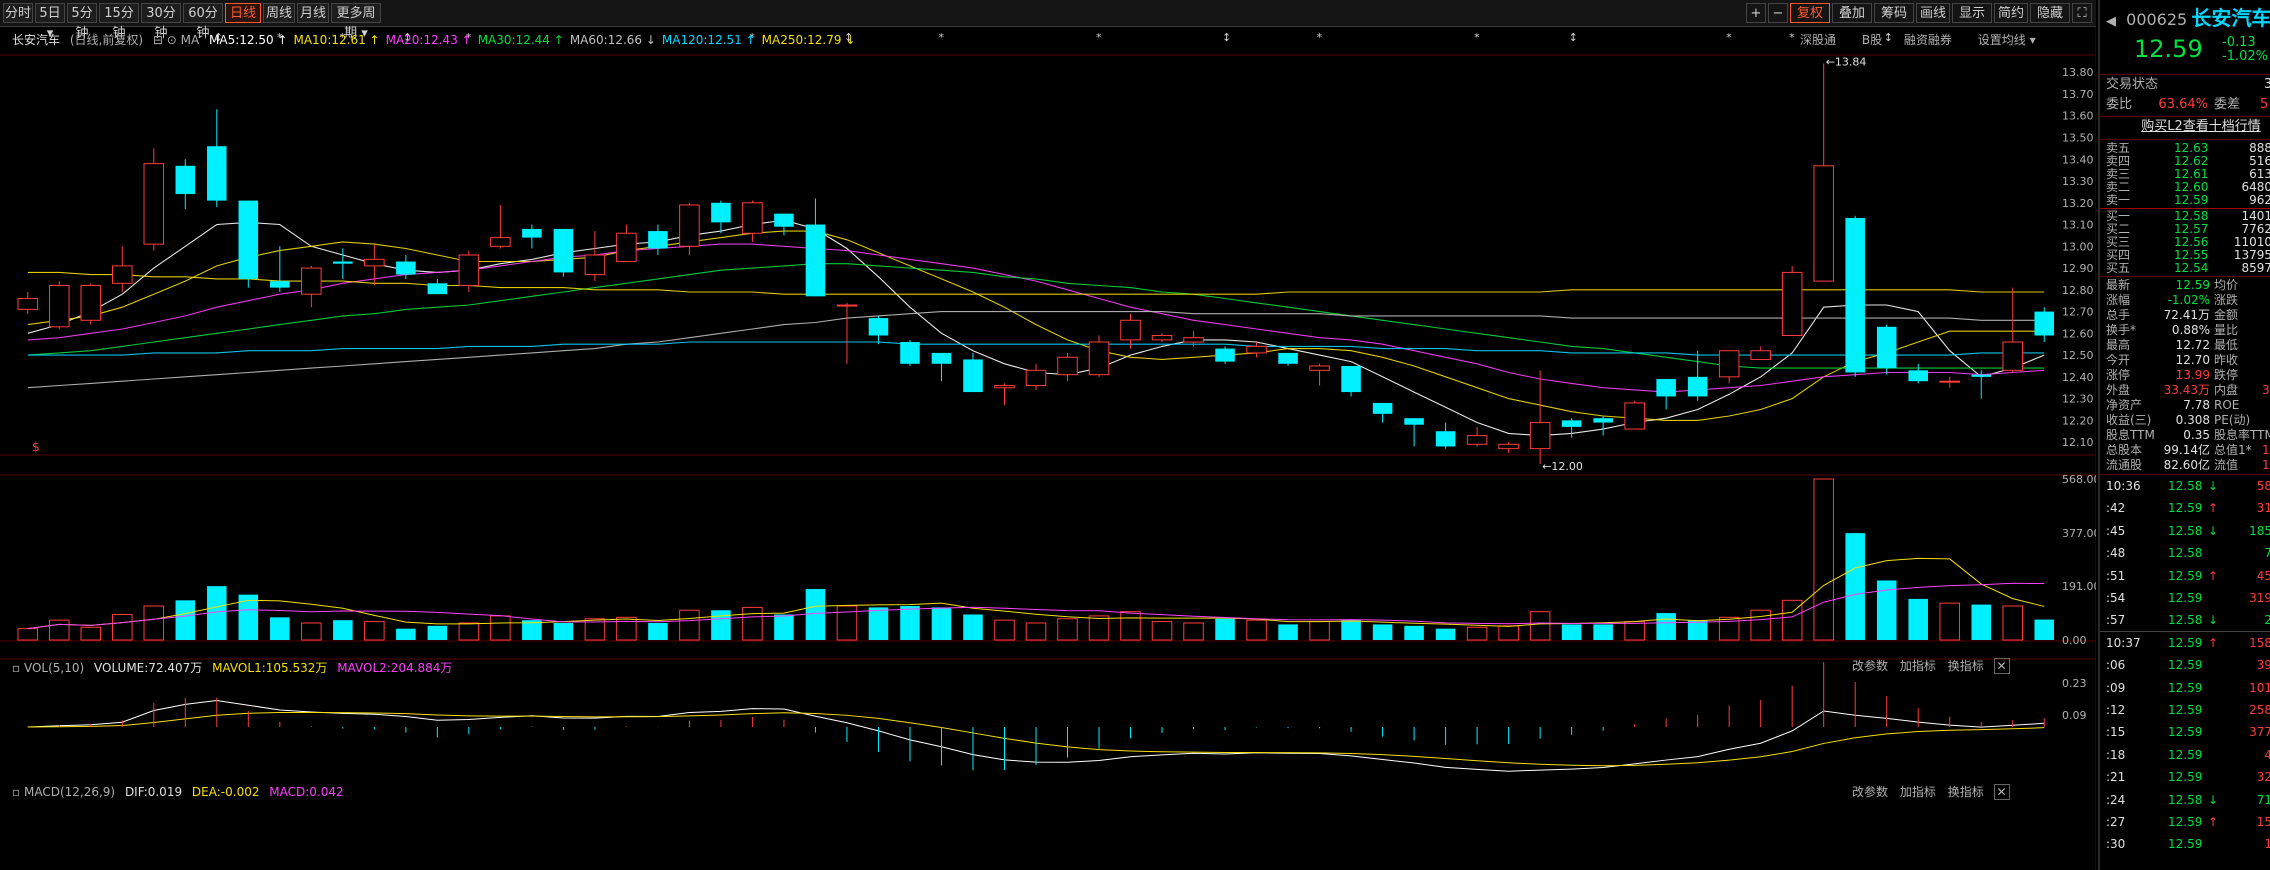 This screenshot has width=2270, height=870. What do you see at coordinates (1810, 13) in the screenshot?
I see `adjust-button: 复权` at bounding box center [1810, 13].